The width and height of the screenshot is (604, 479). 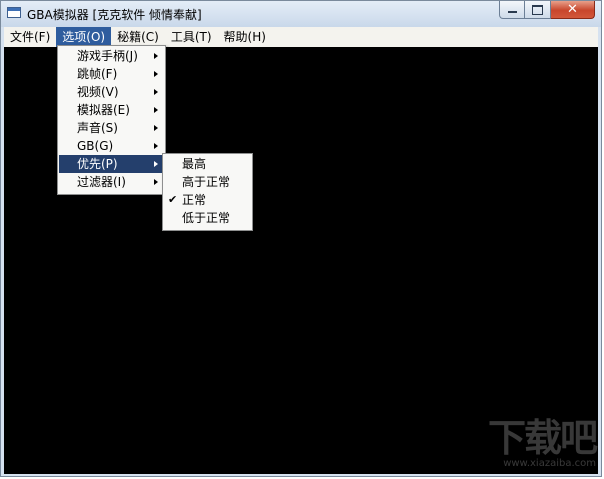 What do you see at coordinates (111, 164) in the screenshot?
I see `menu-item-priority: 优先(P)` at bounding box center [111, 164].